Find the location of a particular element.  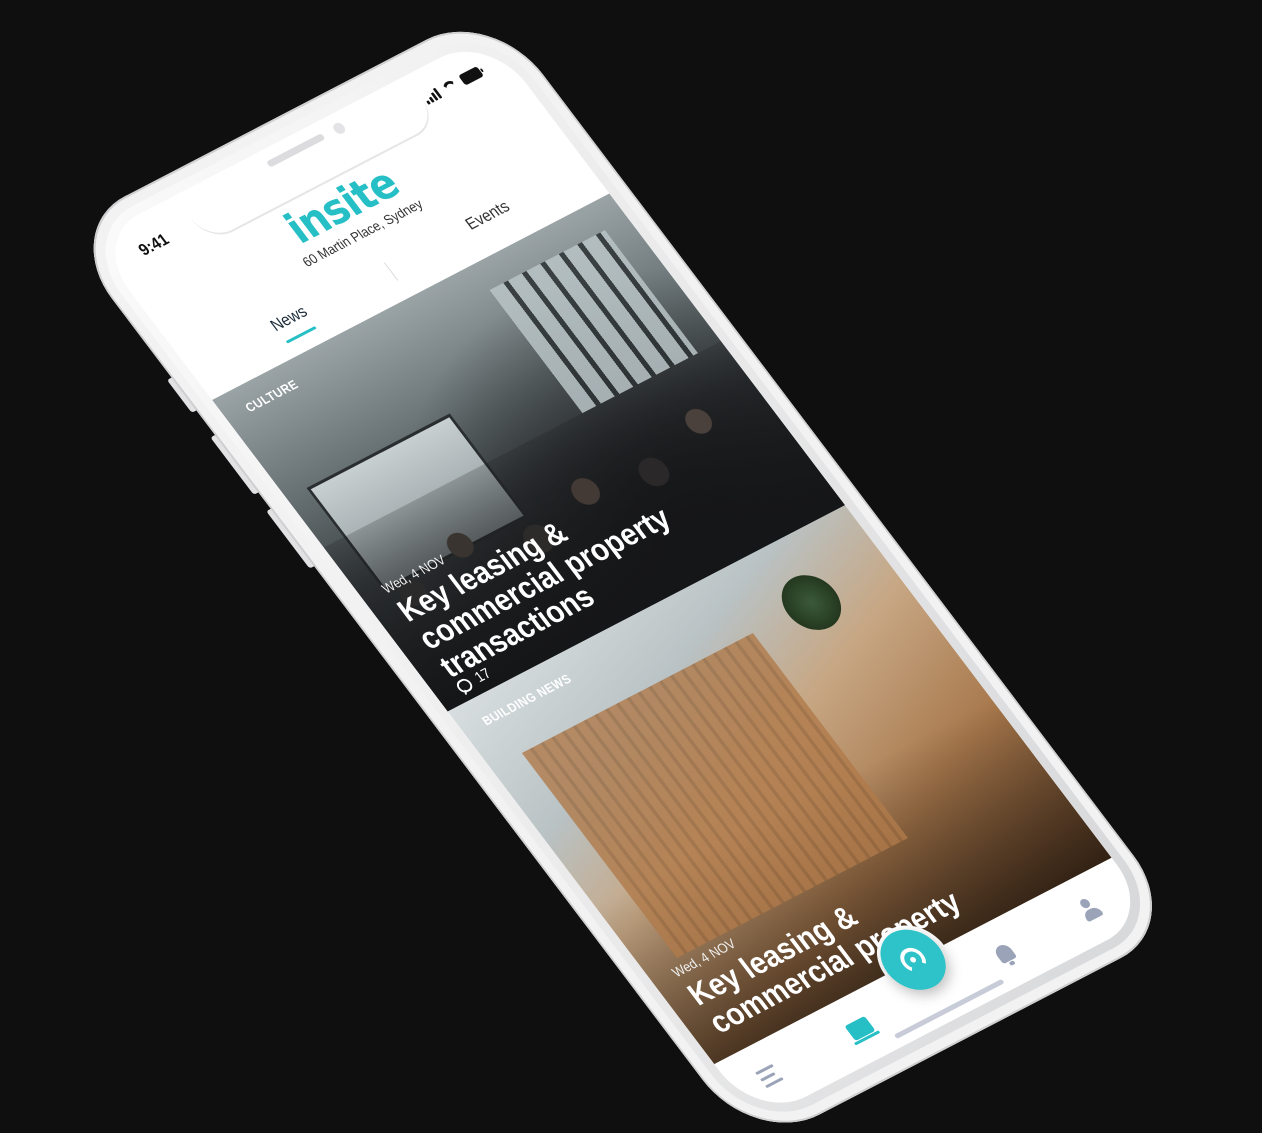

menu-icon is located at coordinates (769, 1075).